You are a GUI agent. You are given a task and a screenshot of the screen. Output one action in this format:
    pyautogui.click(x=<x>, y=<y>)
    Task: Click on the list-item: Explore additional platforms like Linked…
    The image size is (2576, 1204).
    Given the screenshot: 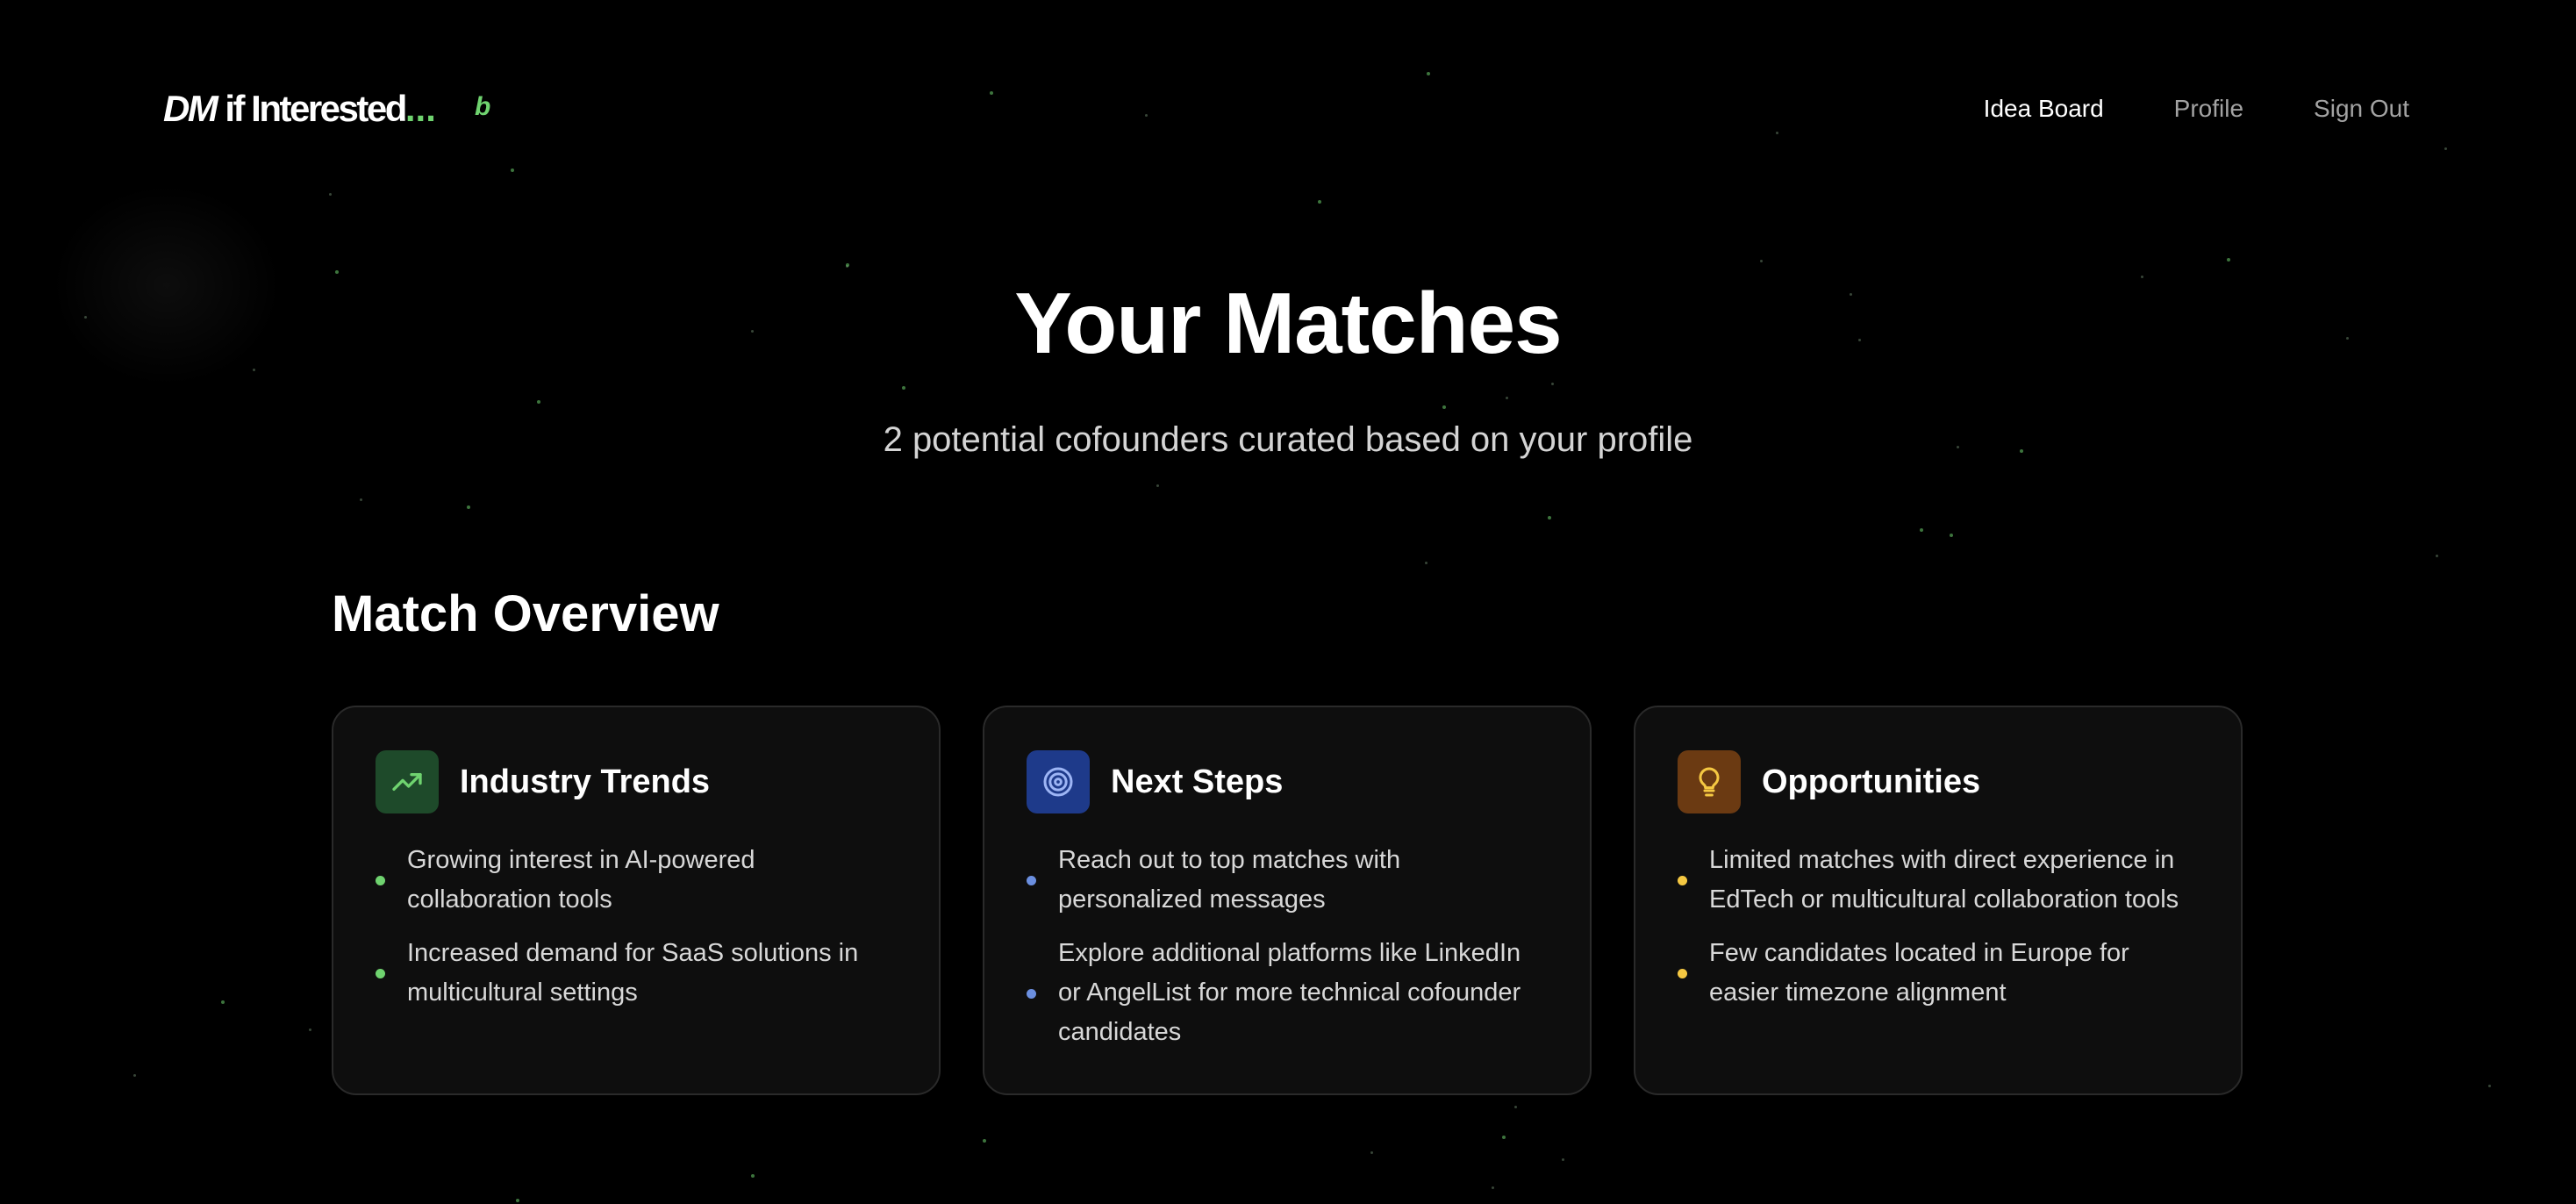 What is the action you would take?
    pyautogui.click(x=1287, y=993)
    